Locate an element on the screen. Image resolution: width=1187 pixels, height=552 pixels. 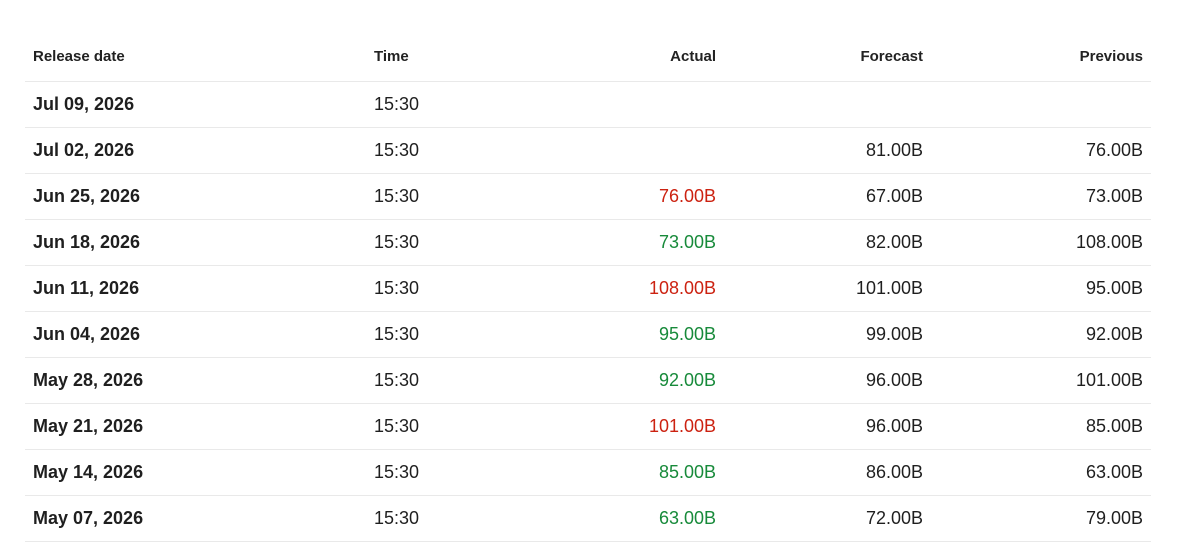
table-row: May 07, 2026 15:30 63.00B 72.00B 79.00B is located at coordinates (588, 518).